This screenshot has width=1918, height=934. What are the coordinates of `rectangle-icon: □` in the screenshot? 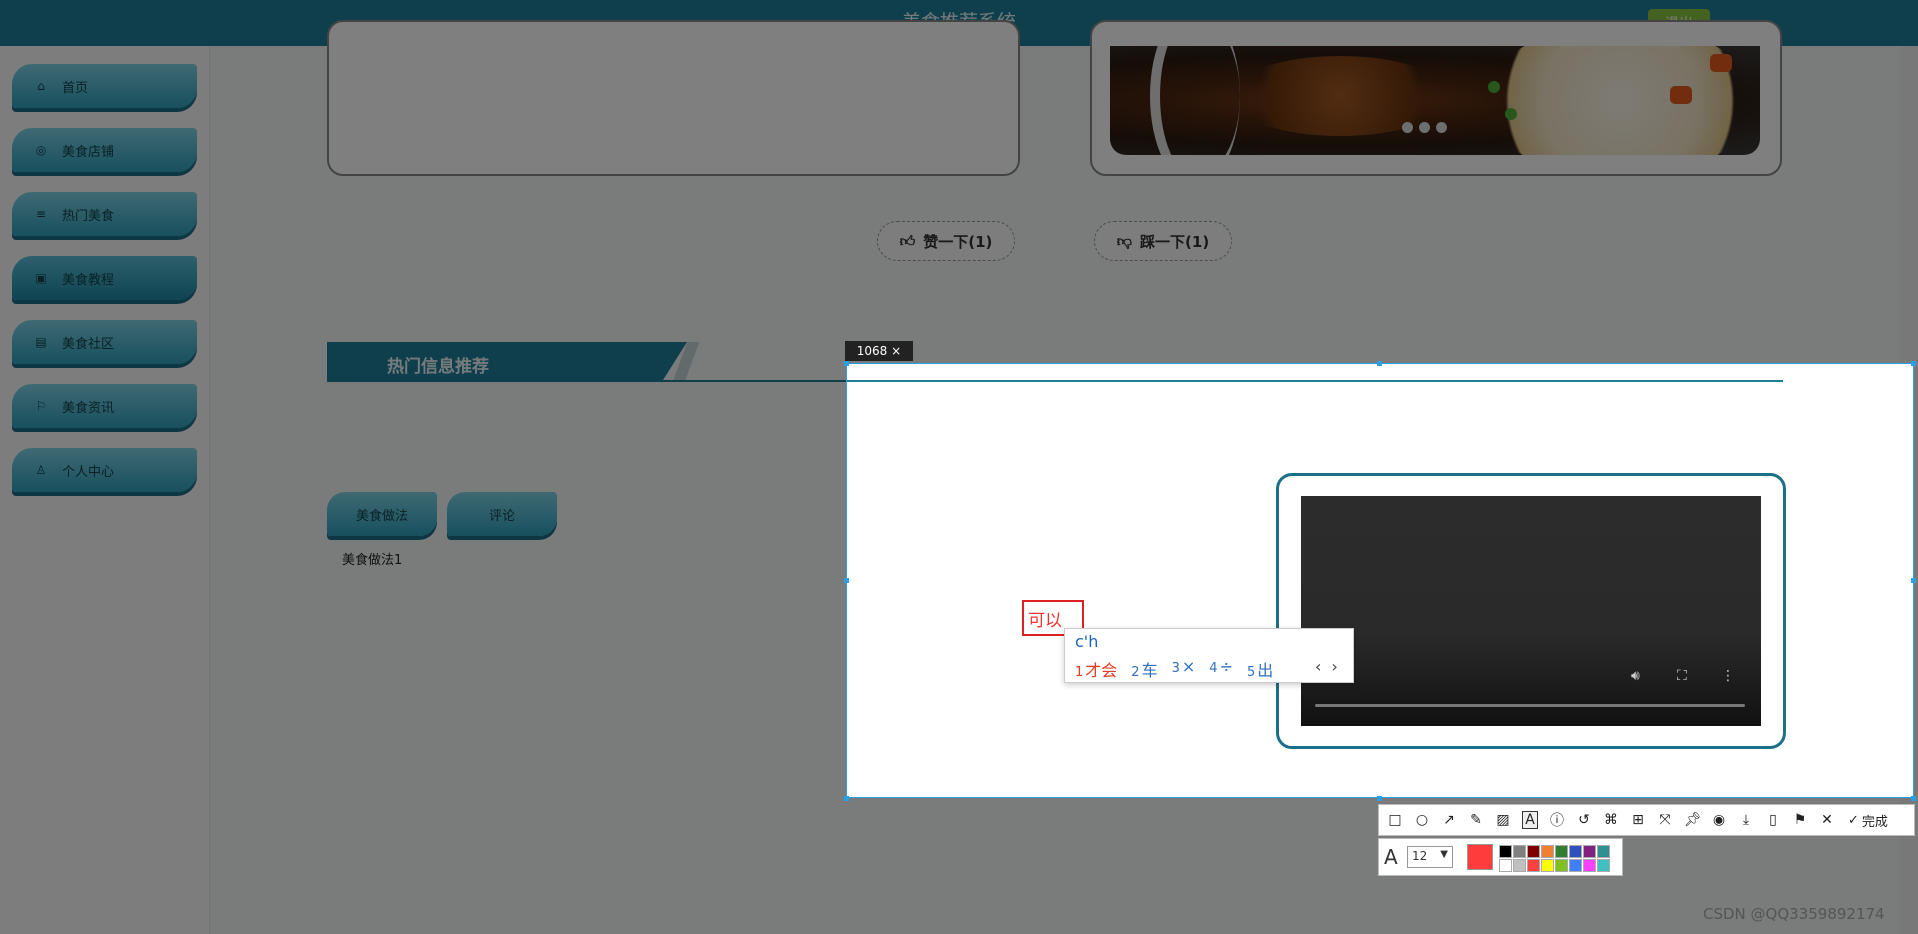 It's located at (1395, 820).